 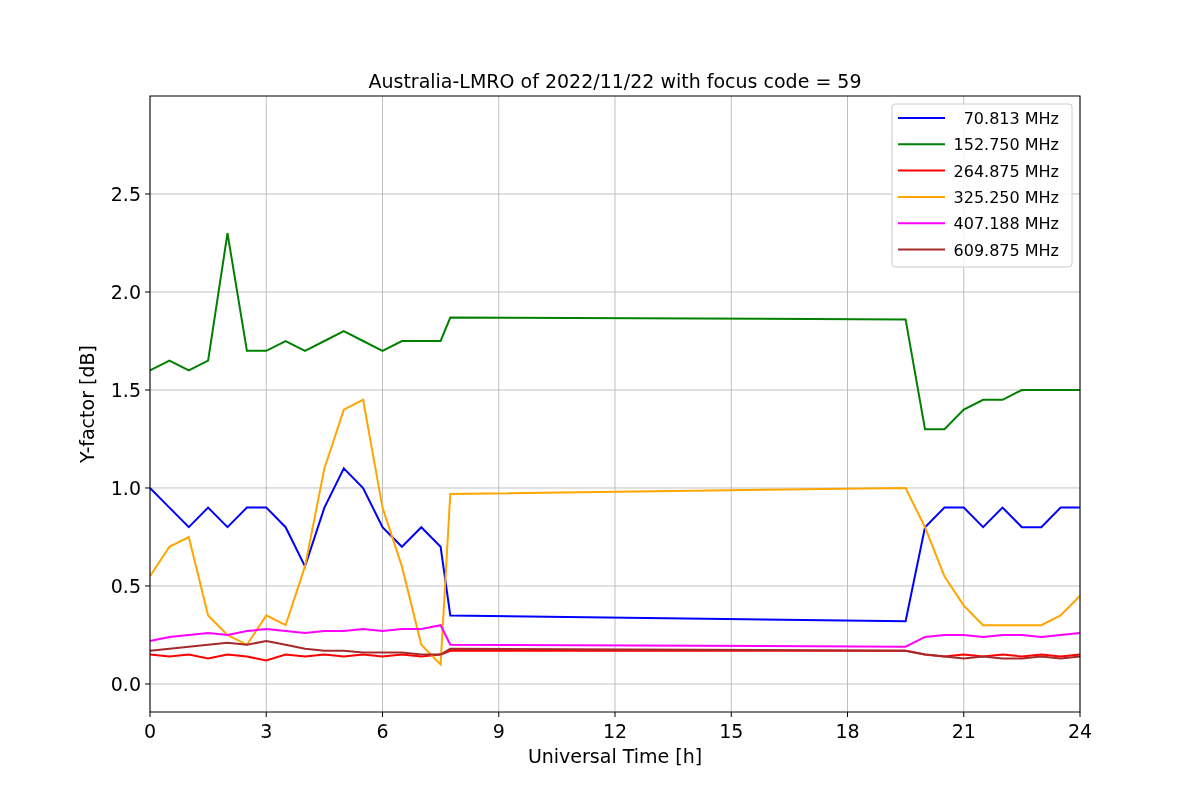 I want to click on y-tick-label: 0.5, so click(x=125, y=586).